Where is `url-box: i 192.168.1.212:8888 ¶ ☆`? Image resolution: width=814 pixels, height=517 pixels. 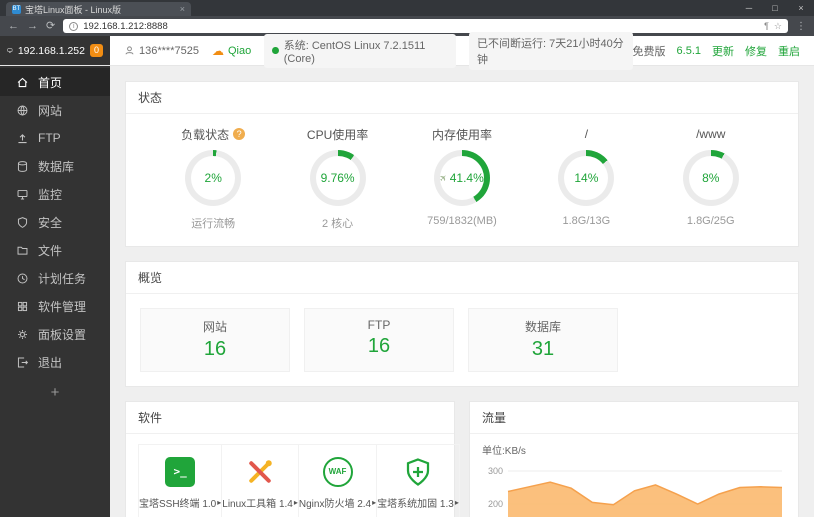
url-box: i 192.168.1.212:8888 ¶ ☆ is located at coordinates (425, 26).